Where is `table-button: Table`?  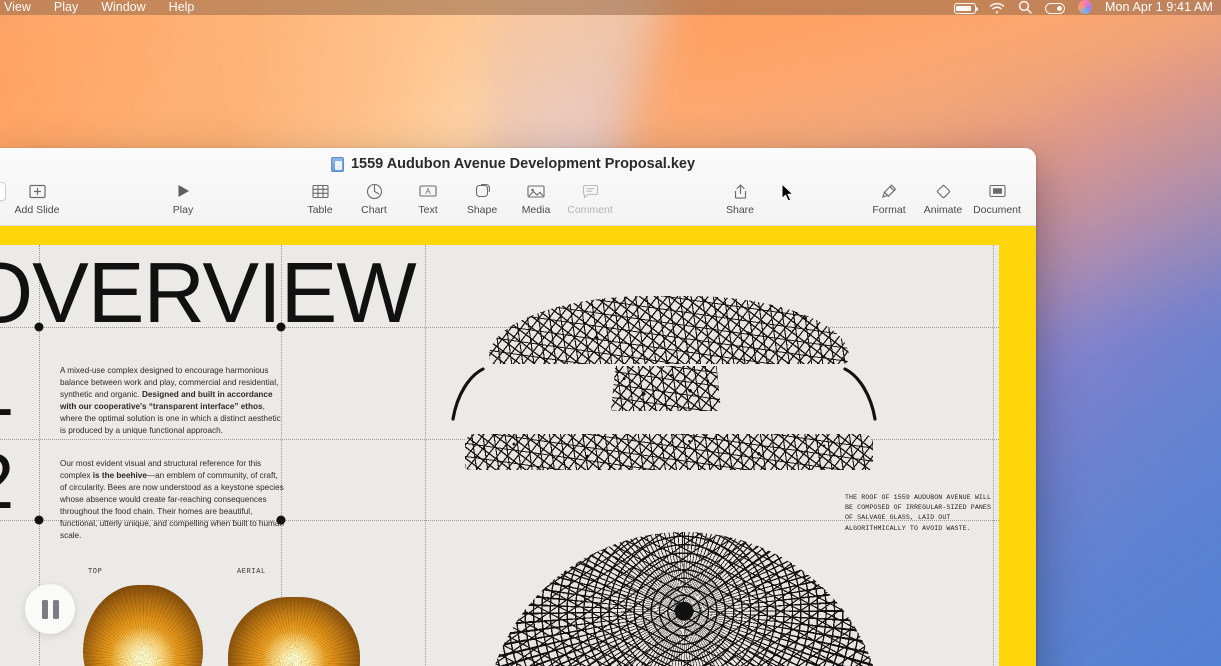
table-button: Table is located at coordinates (320, 196).